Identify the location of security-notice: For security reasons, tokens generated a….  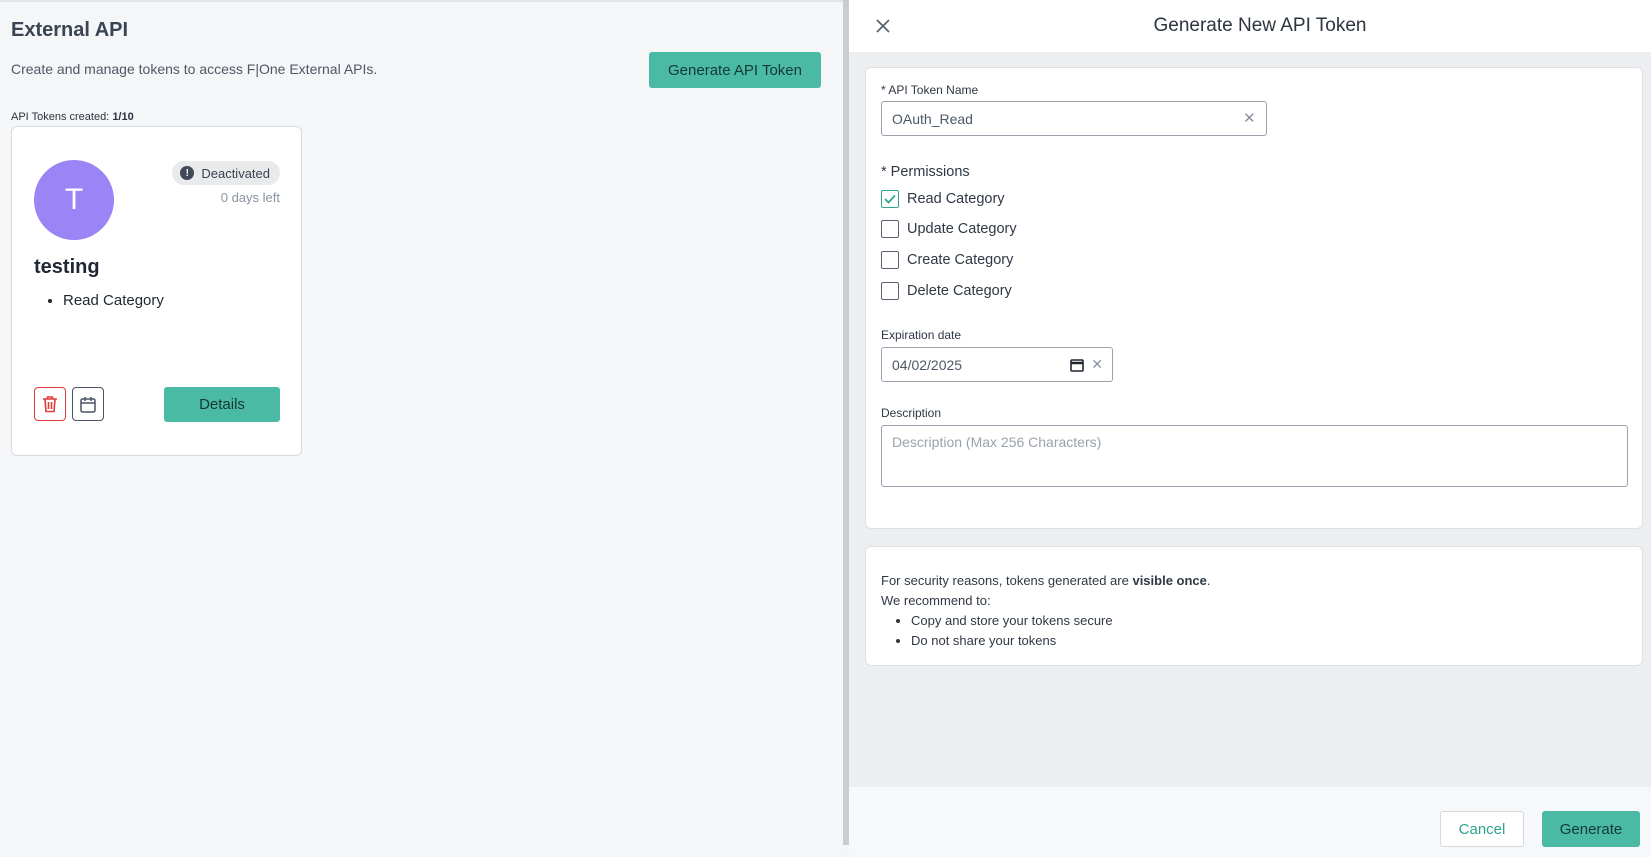
(1046, 580).